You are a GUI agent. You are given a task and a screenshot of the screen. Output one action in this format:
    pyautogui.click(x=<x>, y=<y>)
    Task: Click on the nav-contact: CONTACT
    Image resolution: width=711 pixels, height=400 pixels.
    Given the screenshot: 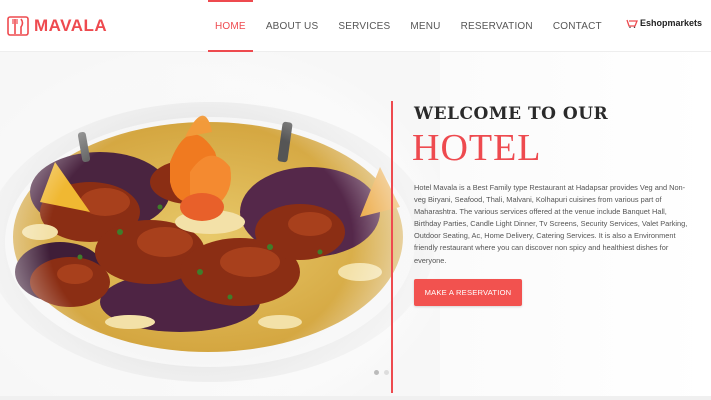 What is the action you would take?
    pyautogui.click(x=577, y=26)
    